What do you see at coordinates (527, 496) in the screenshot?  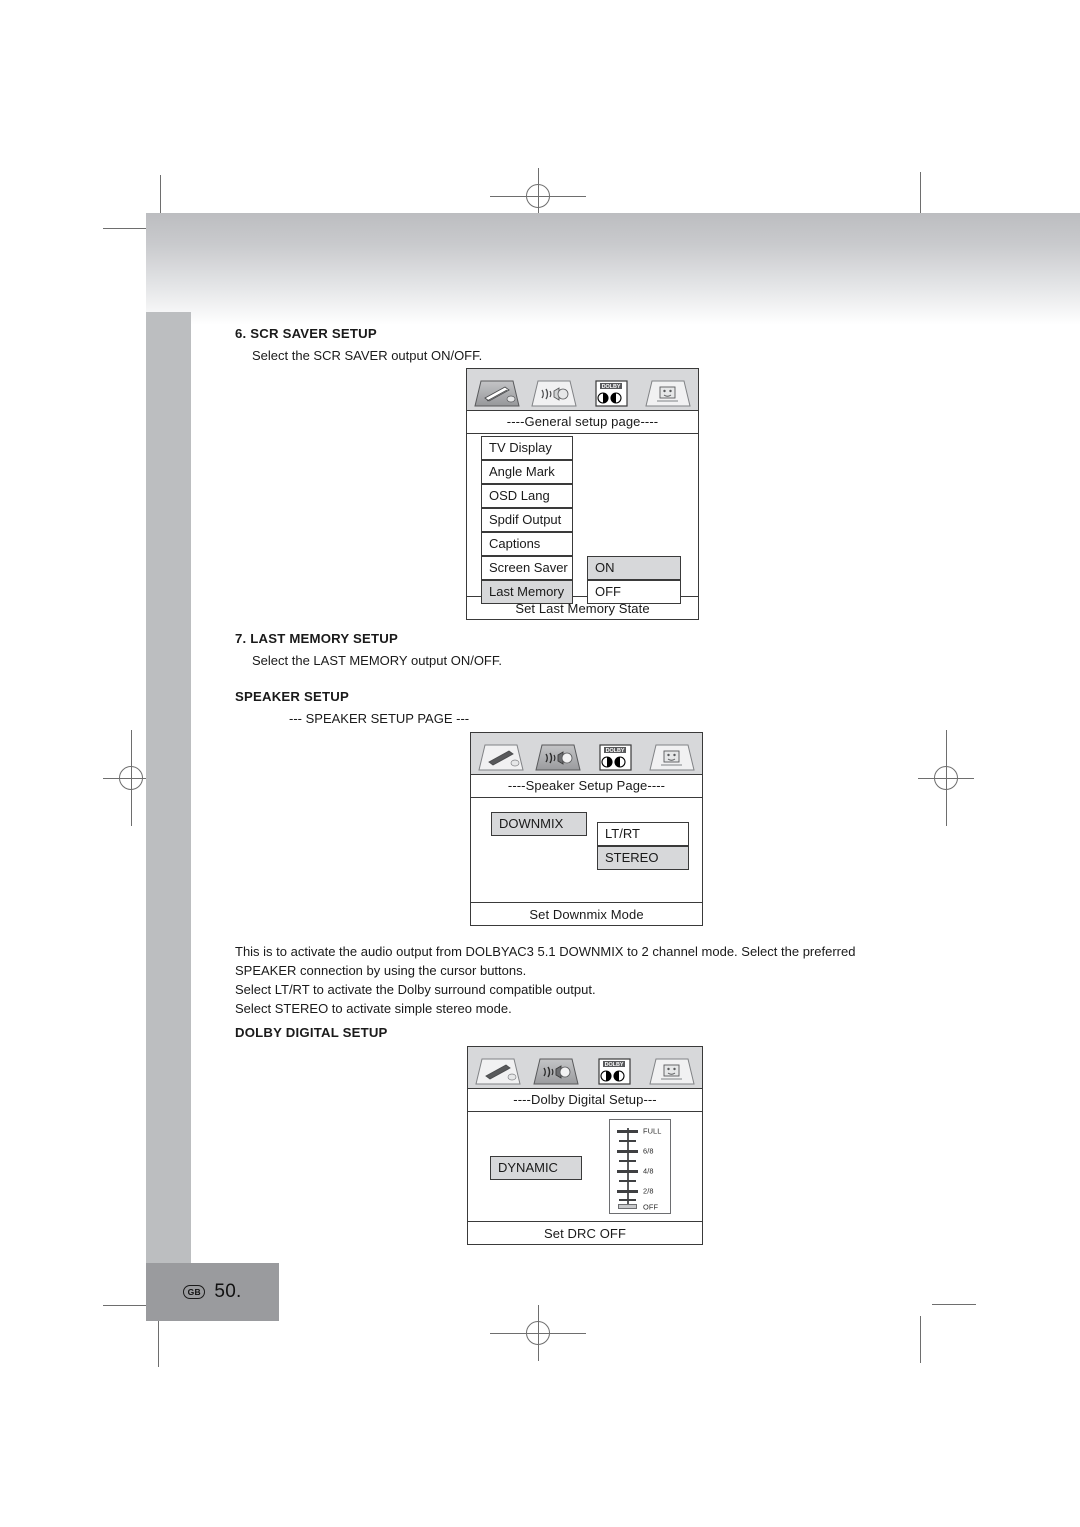 I see `menu-item-osd-lang: OSD Lang` at bounding box center [527, 496].